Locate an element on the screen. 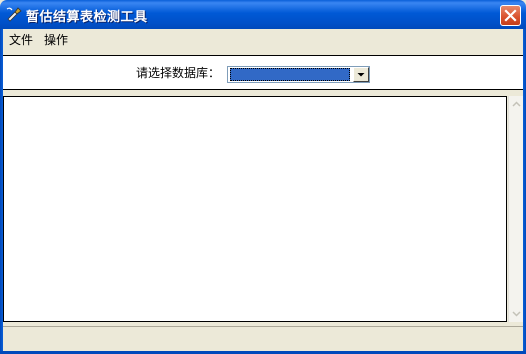 The width and height of the screenshot is (526, 354). chevron-down-icon is located at coordinates (361, 75).